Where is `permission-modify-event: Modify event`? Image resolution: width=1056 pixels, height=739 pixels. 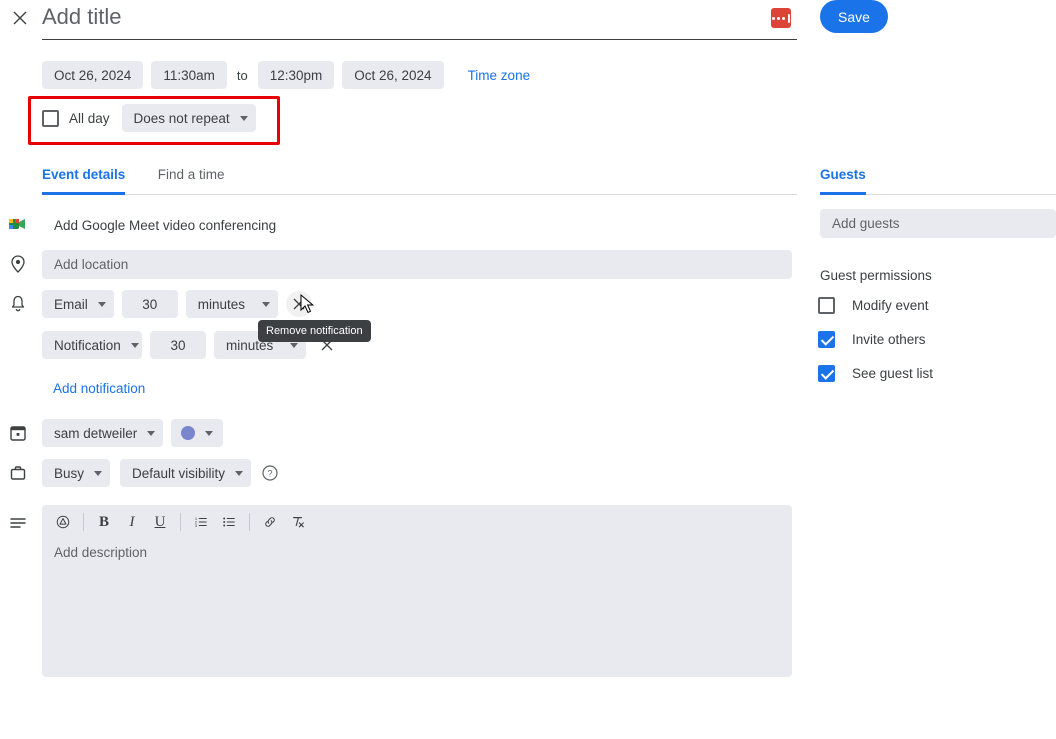 permission-modify-event: Modify event is located at coordinates (873, 305).